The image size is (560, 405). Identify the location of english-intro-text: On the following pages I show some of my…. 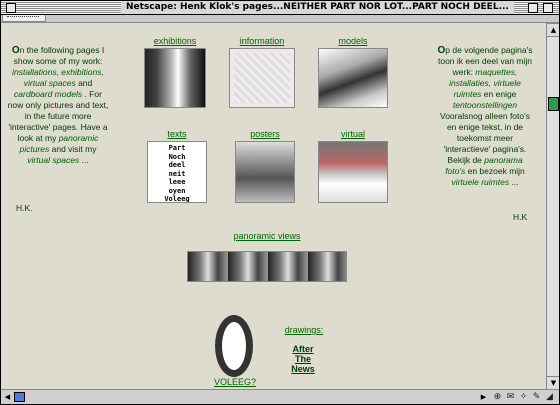
(58, 105).